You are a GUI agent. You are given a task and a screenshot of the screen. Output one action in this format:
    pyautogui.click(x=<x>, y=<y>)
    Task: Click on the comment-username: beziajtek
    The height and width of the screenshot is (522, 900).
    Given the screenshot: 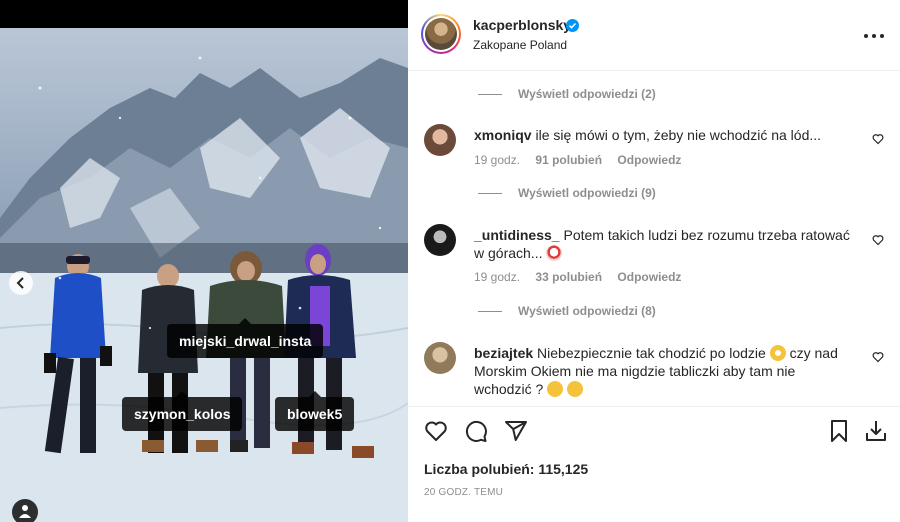 What is the action you would take?
    pyautogui.click(x=503, y=353)
    